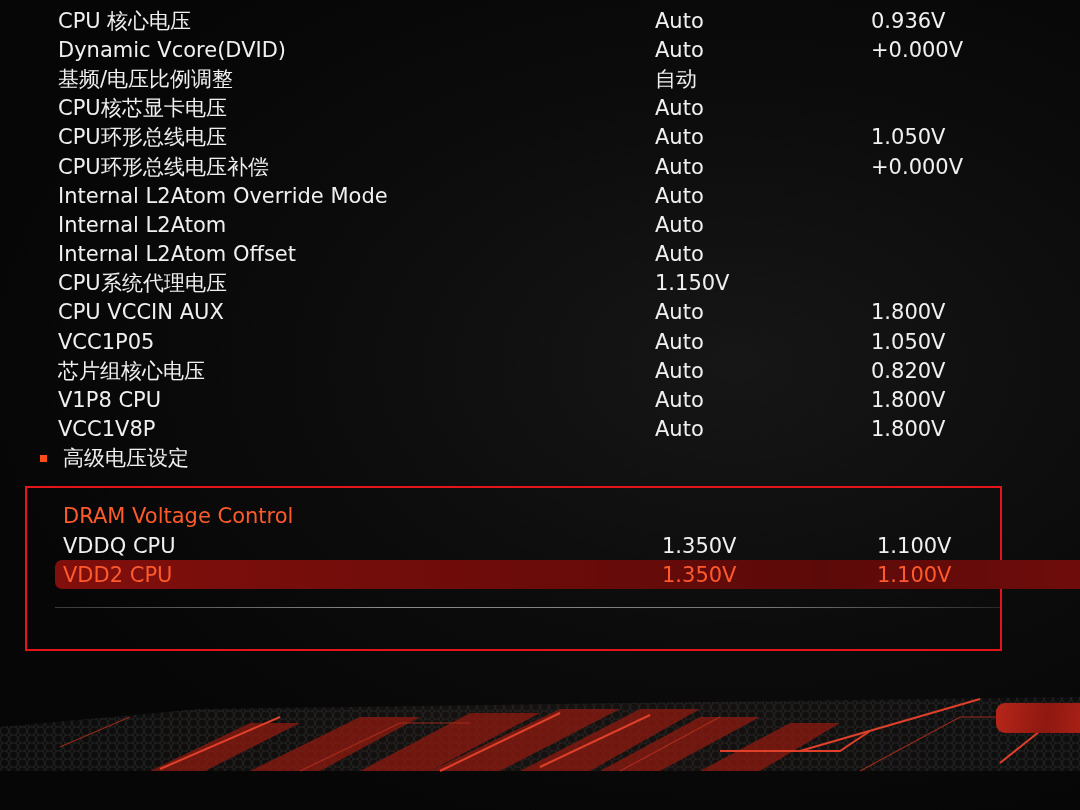  What do you see at coordinates (178, 516) in the screenshot?
I see `section-heading: DRAM Voltage Control` at bounding box center [178, 516].